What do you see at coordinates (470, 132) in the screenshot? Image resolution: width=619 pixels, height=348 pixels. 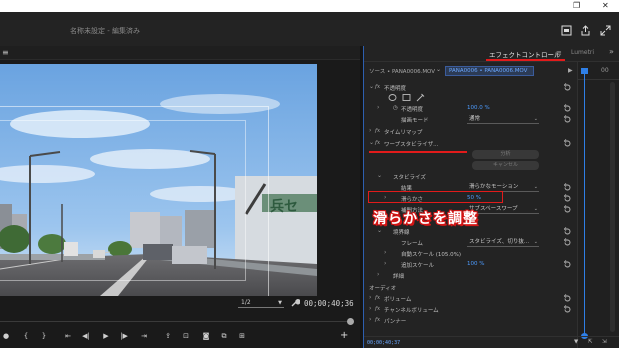 I see `time-remap-section: › fx タイムリマップ` at bounding box center [470, 132].